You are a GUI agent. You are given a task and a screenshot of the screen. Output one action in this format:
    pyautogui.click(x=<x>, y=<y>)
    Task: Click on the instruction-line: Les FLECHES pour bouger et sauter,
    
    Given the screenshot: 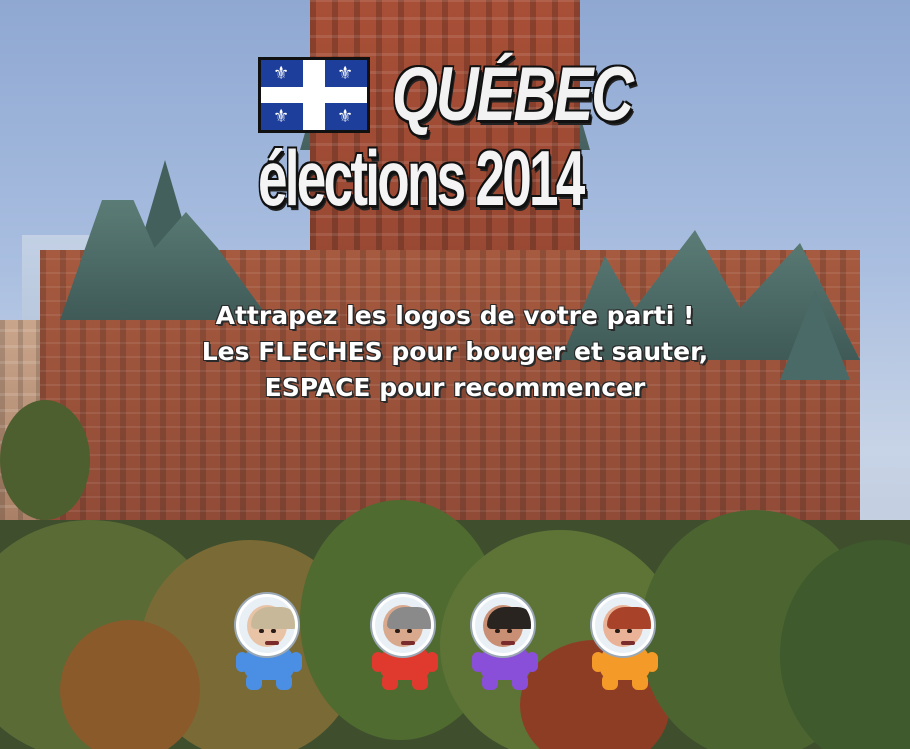 What is the action you would take?
    pyautogui.click(x=455, y=351)
    